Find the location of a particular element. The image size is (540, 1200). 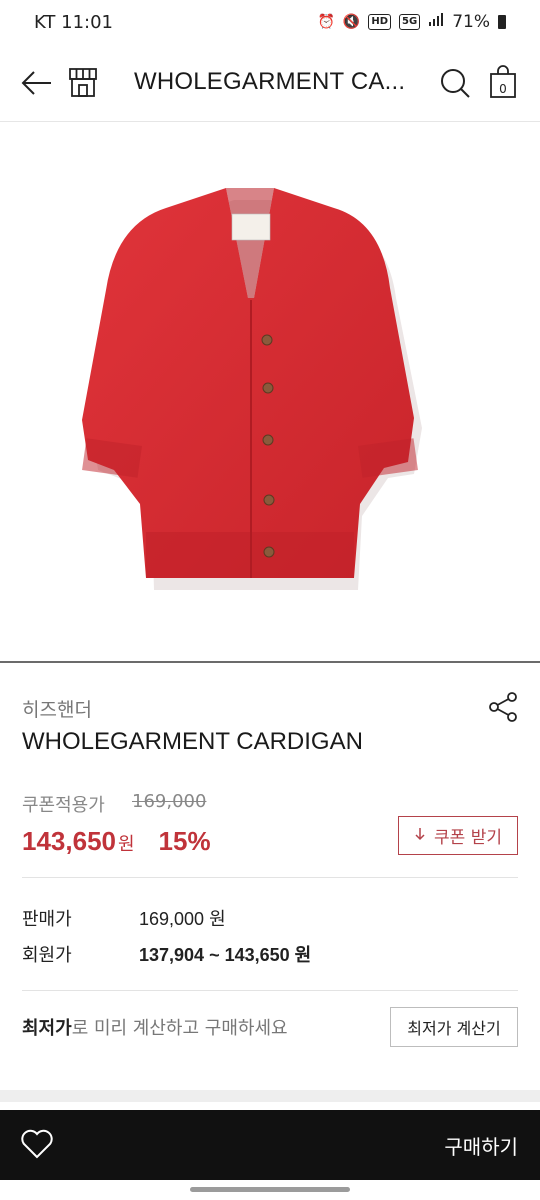

lowest-price-calculator-button: 최저가 계산기 is located at coordinates (454, 1027).